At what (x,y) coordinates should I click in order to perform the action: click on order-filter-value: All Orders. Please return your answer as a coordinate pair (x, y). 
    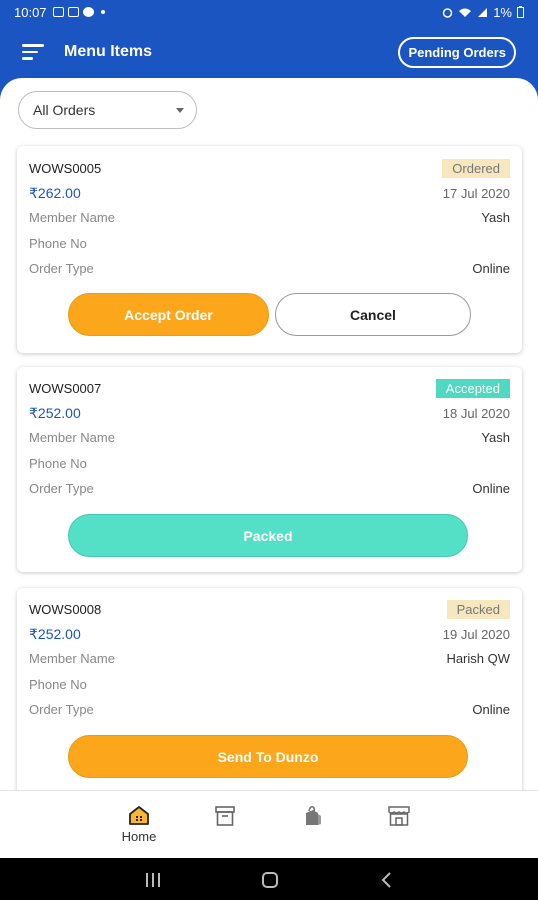
    Looking at the image, I should click on (64, 110).